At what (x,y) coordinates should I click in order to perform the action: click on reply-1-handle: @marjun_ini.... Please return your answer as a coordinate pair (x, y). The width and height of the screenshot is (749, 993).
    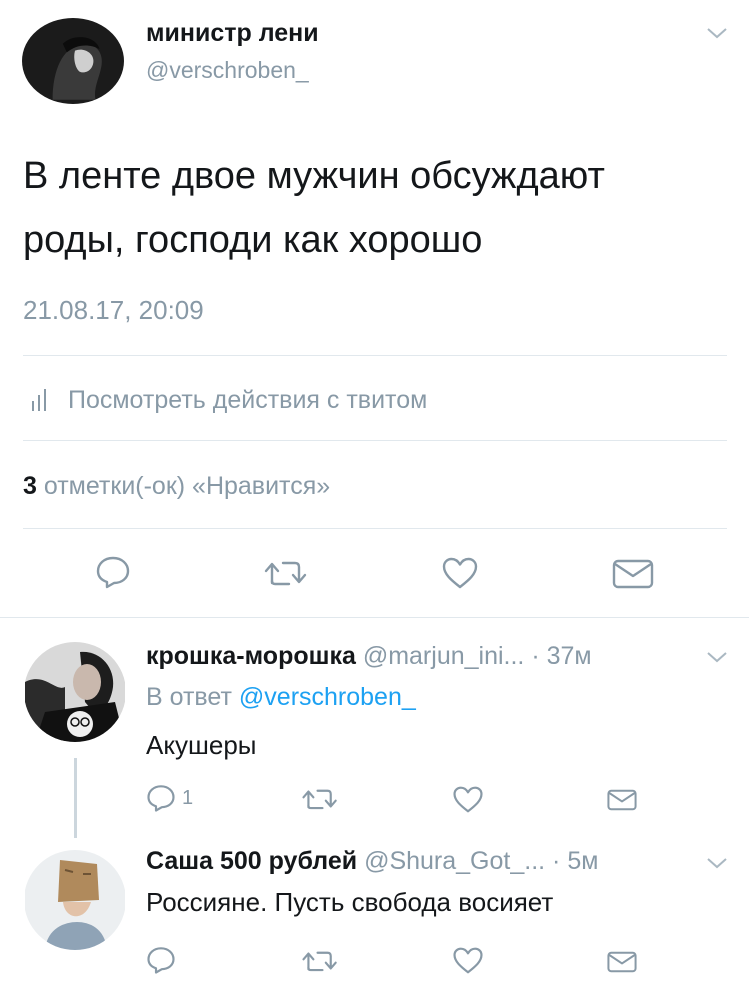
    Looking at the image, I should click on (444, 656).